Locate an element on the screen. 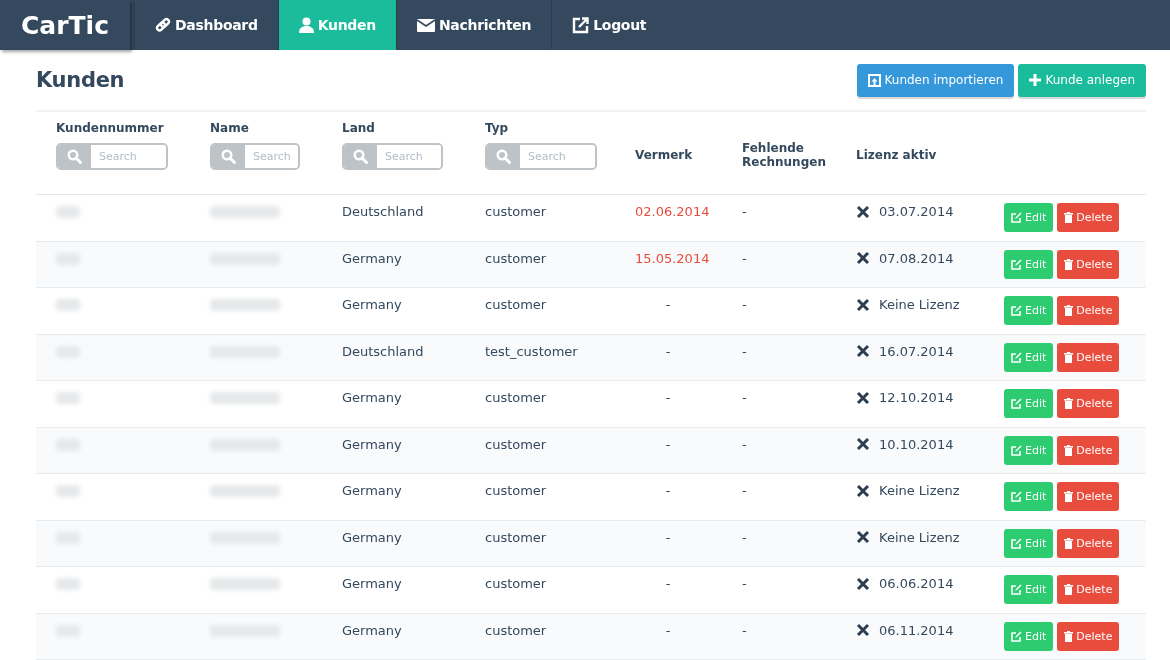 The image size is (1170, 660). table-cell: 16.07.2014 is located at coordinates (916, 351).